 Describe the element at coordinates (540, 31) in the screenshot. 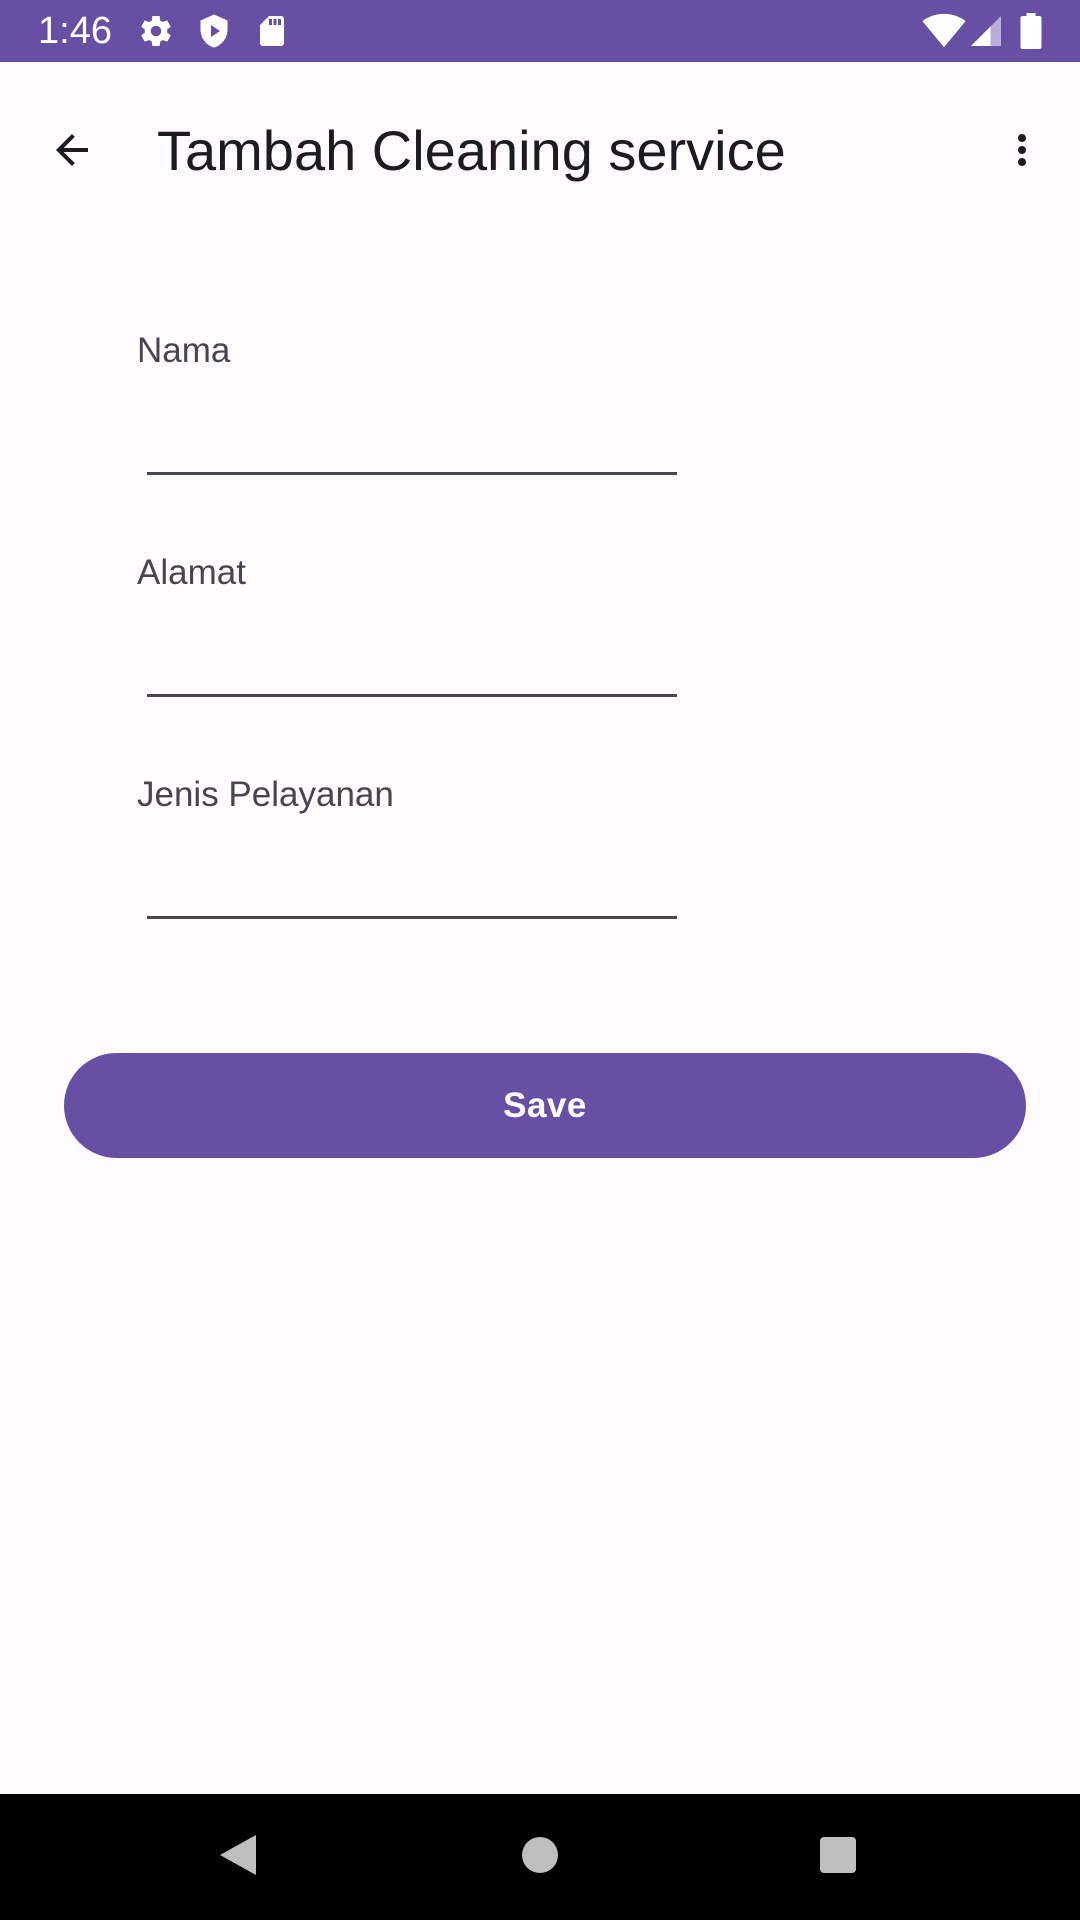

I see `status-bar: 1:46` at that location.